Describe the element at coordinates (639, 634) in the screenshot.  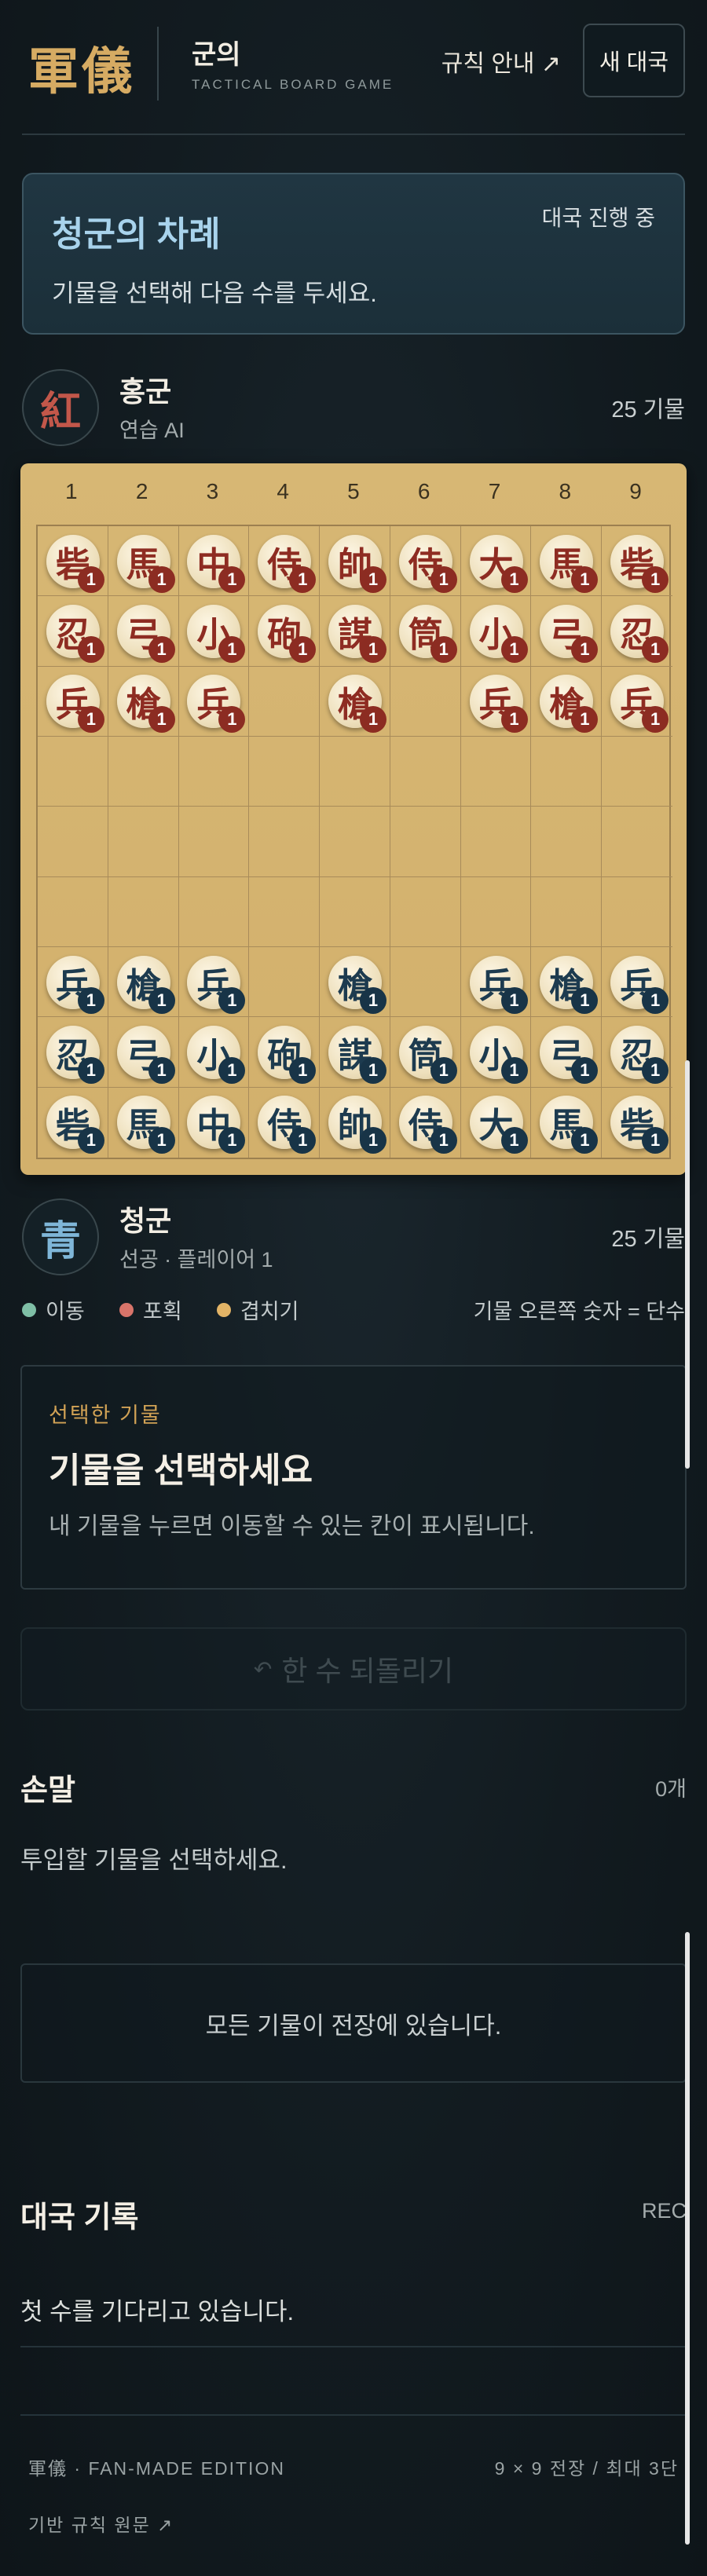
I see `red-piece: 忍1` at that location.